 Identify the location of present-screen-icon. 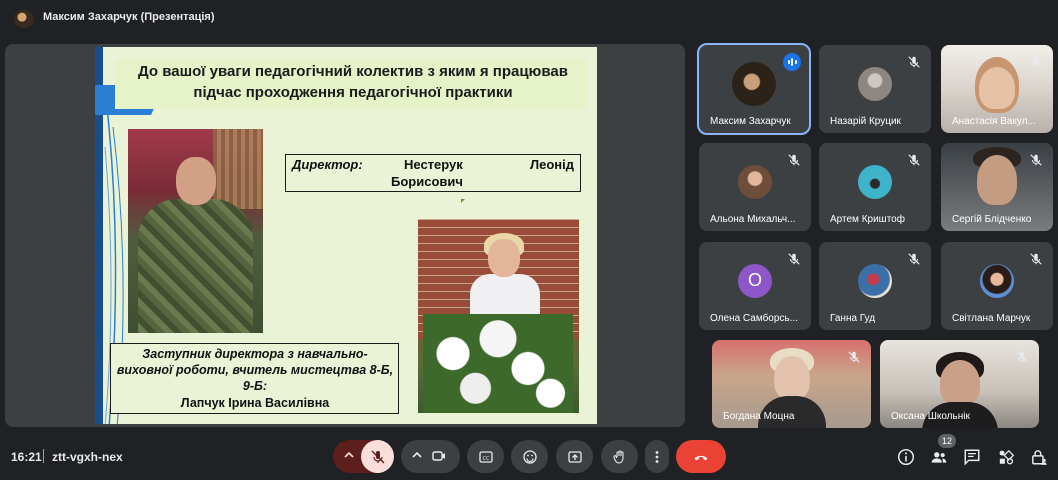
(574, 456).